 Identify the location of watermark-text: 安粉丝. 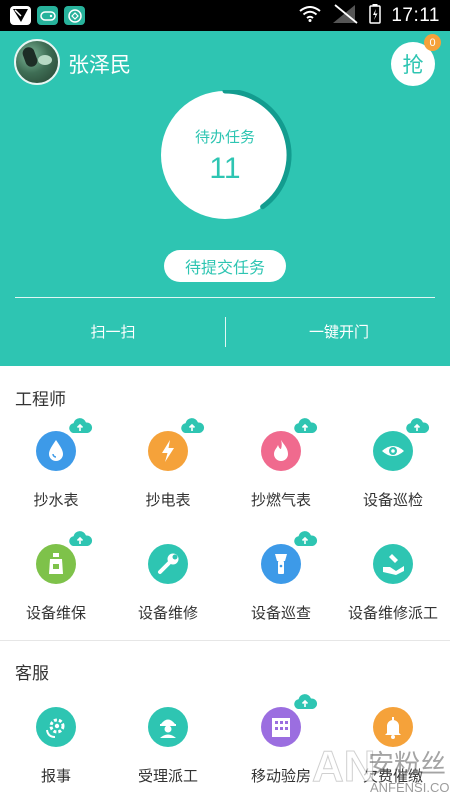
(407, 765).